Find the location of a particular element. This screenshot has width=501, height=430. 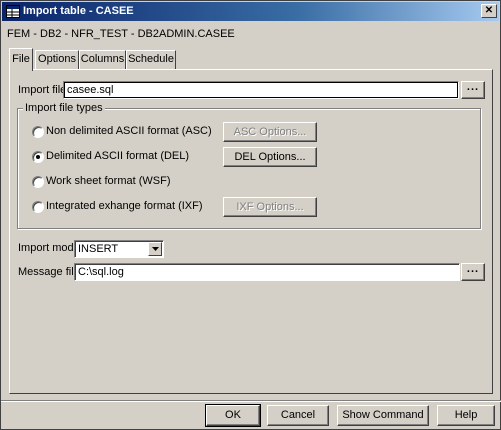

tab-file: File is located at coordinates (21, 59).